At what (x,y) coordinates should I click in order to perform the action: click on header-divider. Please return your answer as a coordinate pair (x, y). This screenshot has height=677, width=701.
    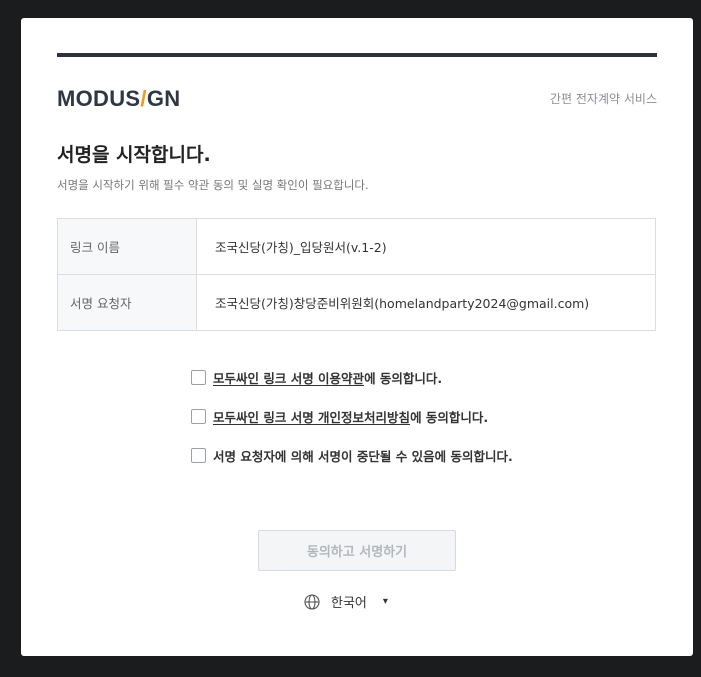
    Looking at the image, I should click on (357, 55).